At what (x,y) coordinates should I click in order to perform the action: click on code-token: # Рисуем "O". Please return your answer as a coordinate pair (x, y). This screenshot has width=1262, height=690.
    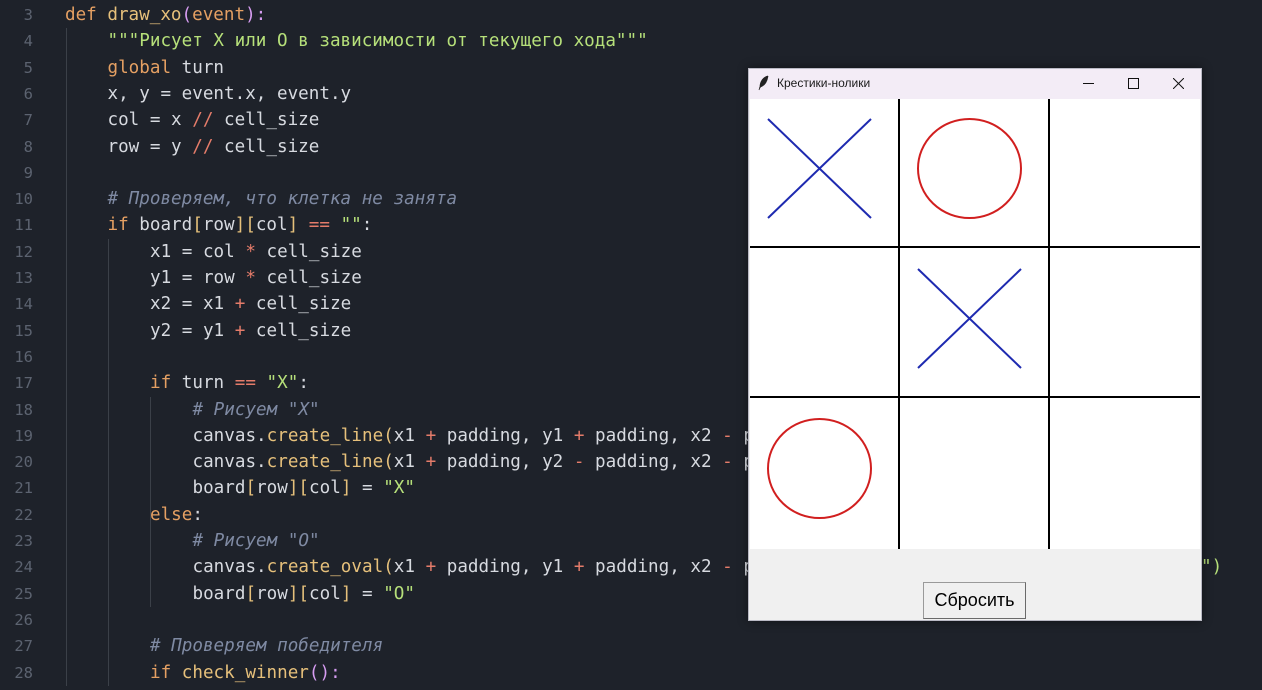
    Looking at the image, I should click on (256, 541).